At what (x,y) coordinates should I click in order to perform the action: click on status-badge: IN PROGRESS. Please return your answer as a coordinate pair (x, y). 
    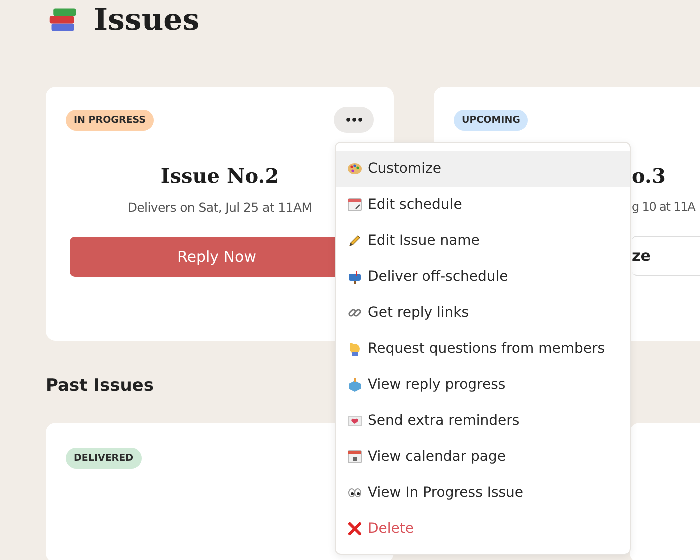
    Looking at the image, I should click on (110, 120).